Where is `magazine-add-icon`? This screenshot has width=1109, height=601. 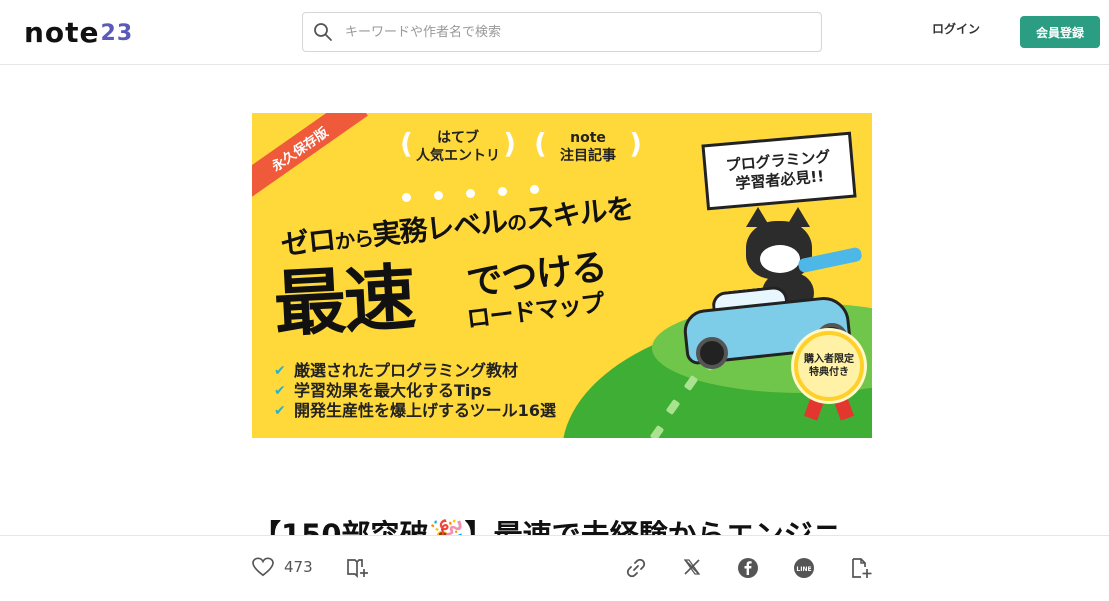
magazine-add-icon is located at coordinates (357, 569).